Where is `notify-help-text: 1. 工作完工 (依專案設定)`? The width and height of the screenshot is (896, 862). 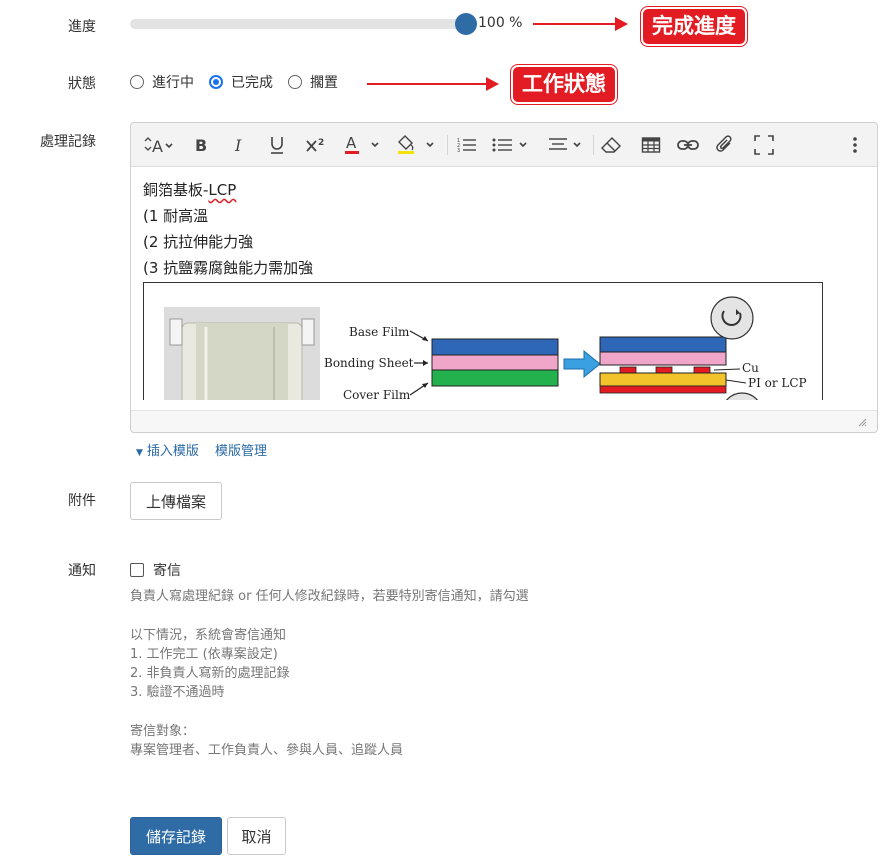 notify-help-text: 1. 工作完工 (依專案設定) is located at coordinates (204, 654).